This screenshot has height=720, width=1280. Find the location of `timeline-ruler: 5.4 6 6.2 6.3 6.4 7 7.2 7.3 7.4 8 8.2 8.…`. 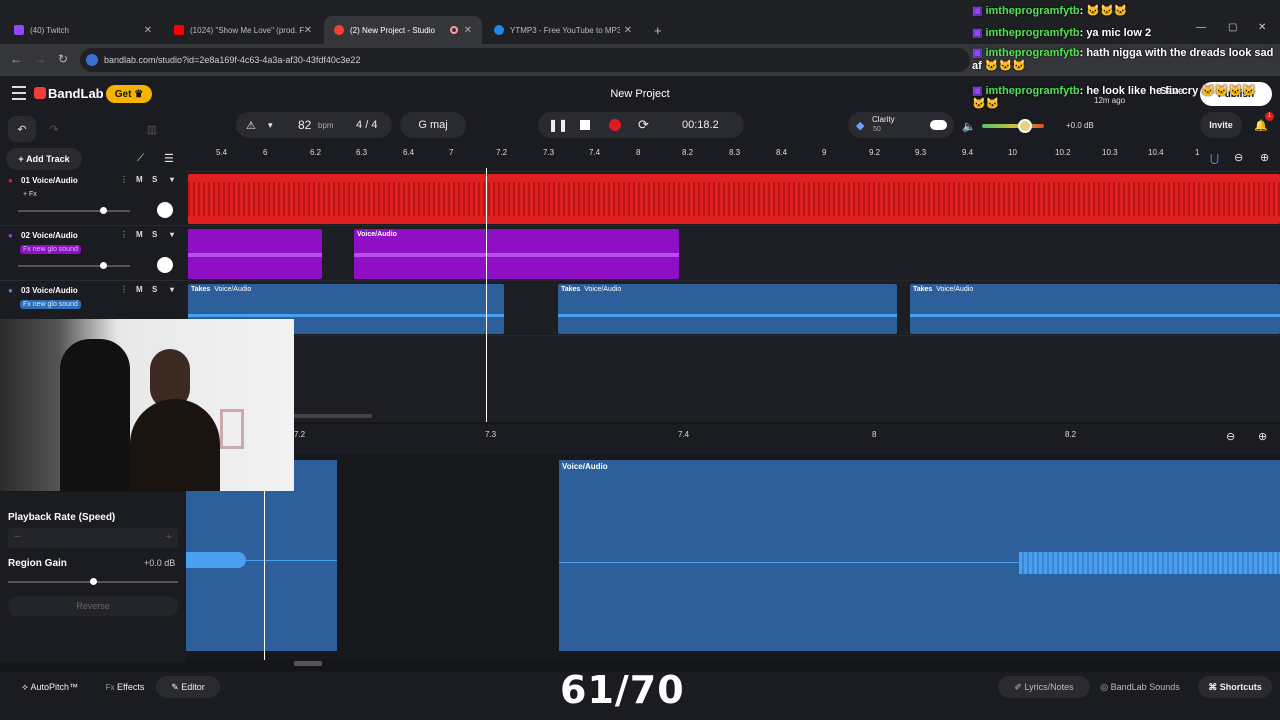

timeline-ruler: 5.4 6 6.2 6.3 6.4 7 7.2 7.3 7.4 8 8.2 8.… is located at coordinates (733, 159).